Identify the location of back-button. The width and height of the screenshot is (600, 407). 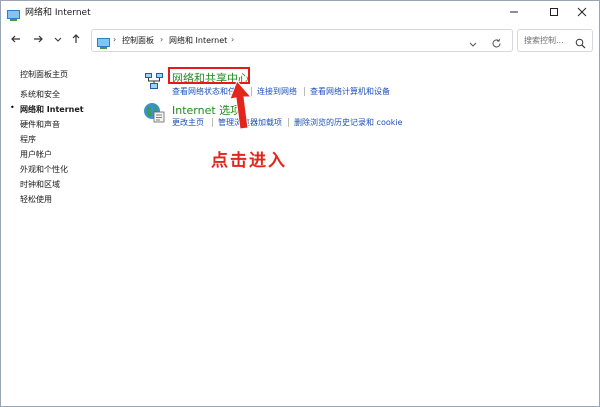
(16, 39).